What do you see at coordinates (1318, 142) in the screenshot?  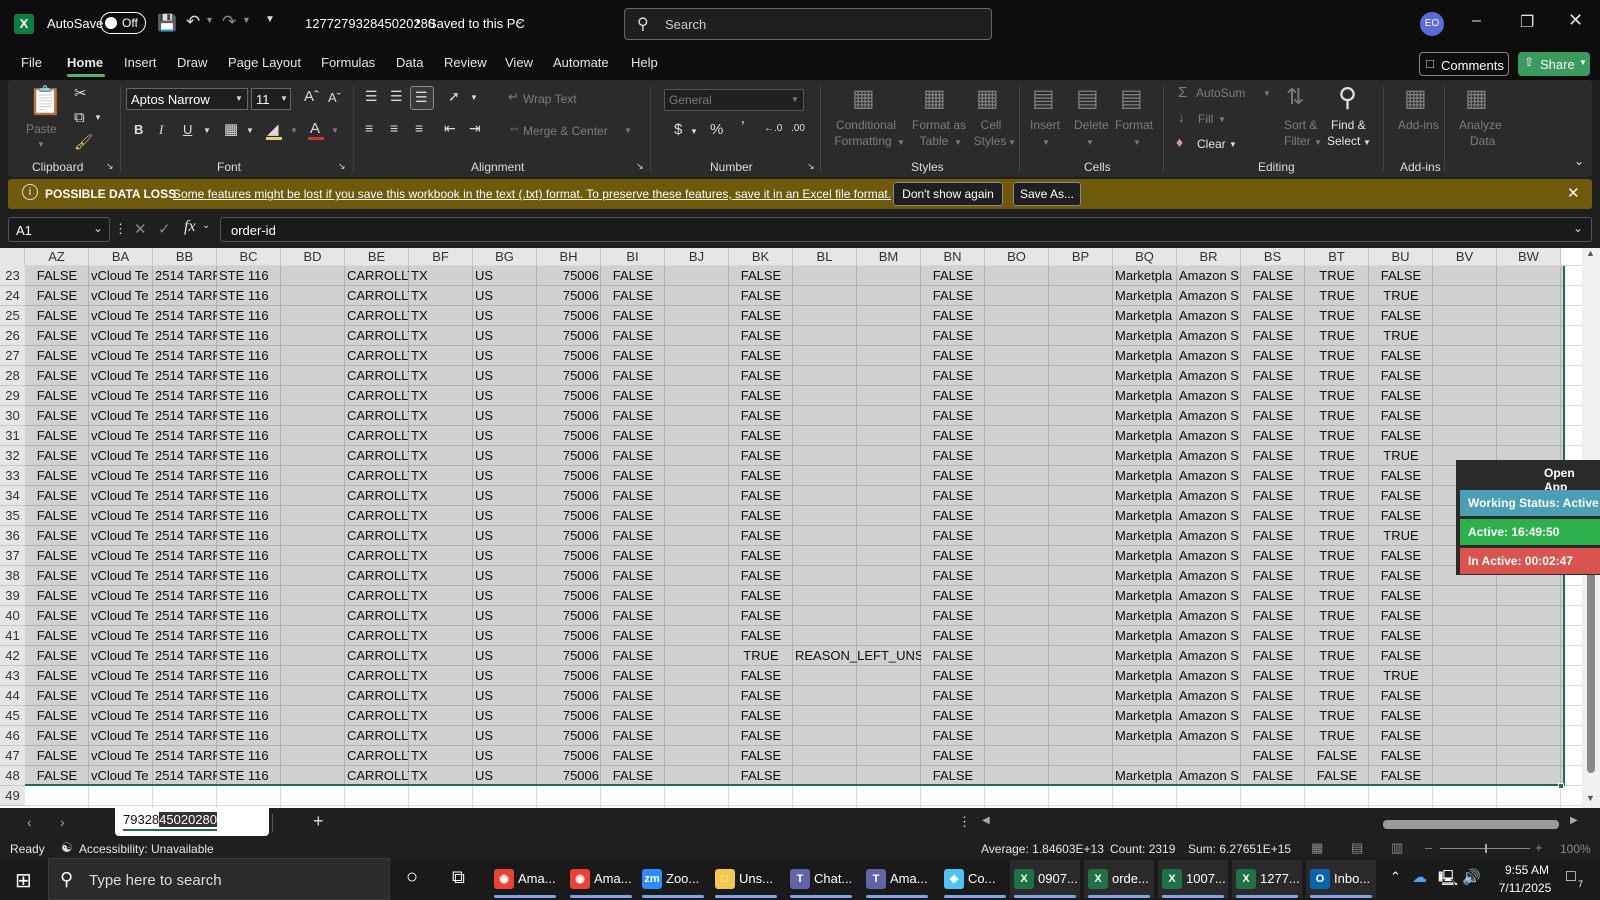 I see `sort-filter-dropdown-icon: ▼` at bounding box center [1318, 142].